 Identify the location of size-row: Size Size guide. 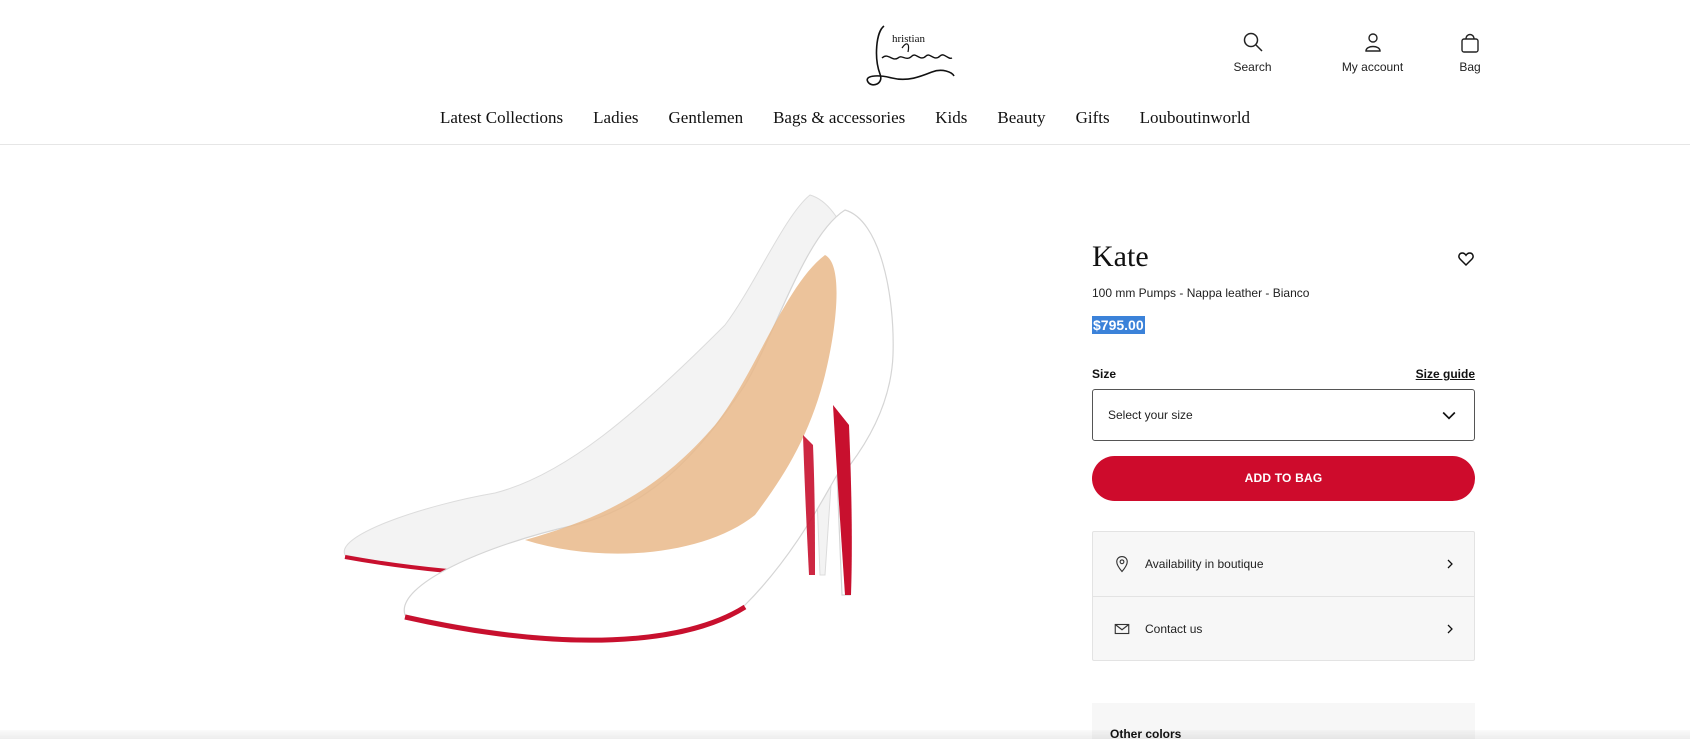
(1283, 373).